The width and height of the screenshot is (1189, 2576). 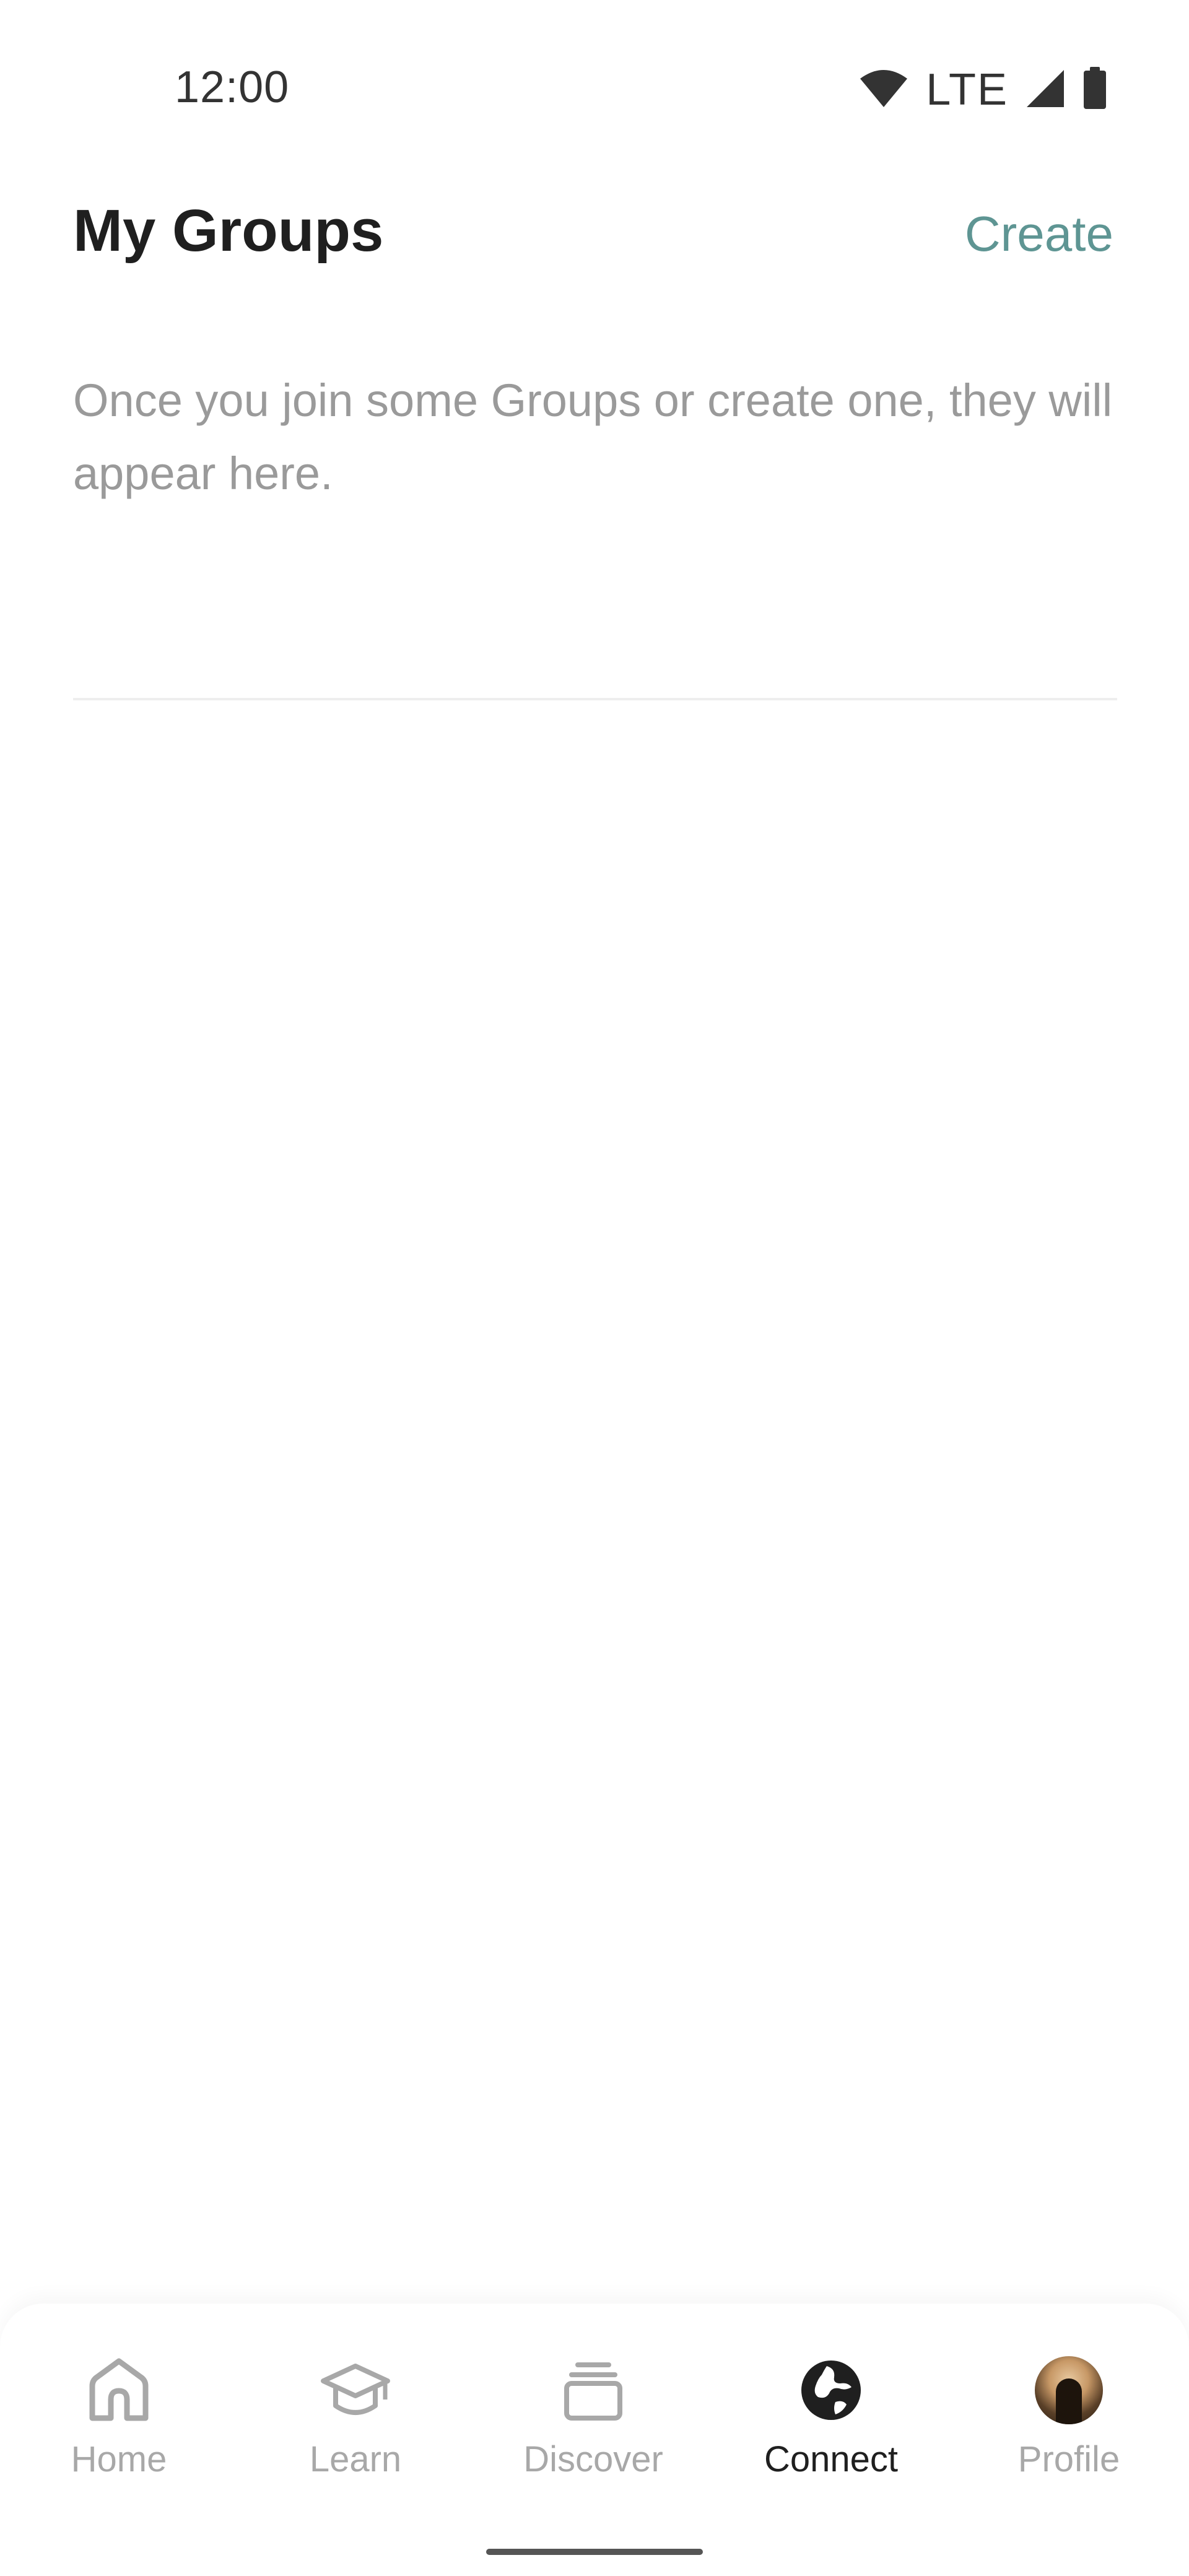 What do you see at coordinates (355, 2390) in the screenshot?
I see `graduation-cap-icon` at bounding box center [355, 2390].